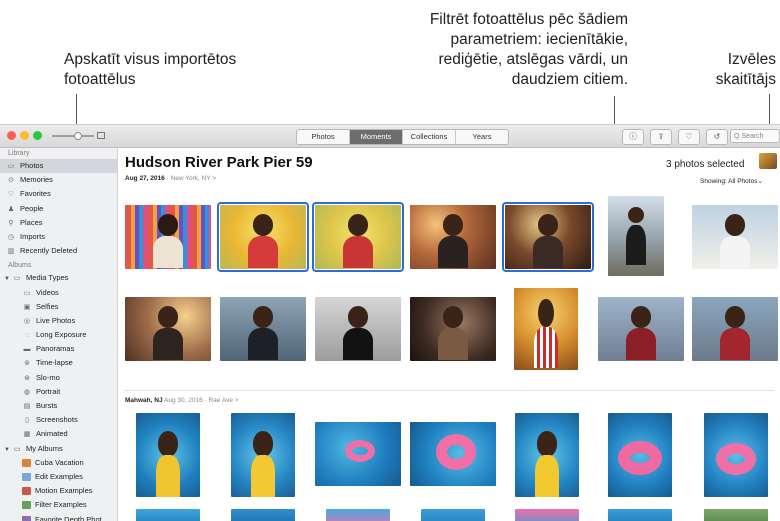  What do you see at coordinates (661, 137) in the screenshot?
I see `share-button: ⇪` at bounding box center [661, 137].